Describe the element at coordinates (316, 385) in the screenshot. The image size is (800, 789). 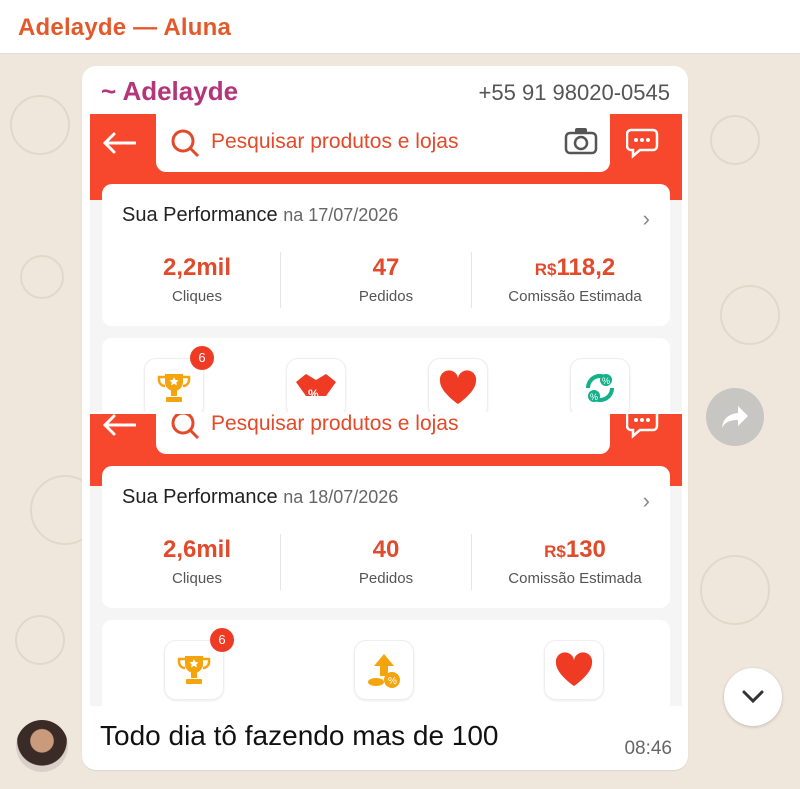
I see `handshake-discount-icon: %` at that location.